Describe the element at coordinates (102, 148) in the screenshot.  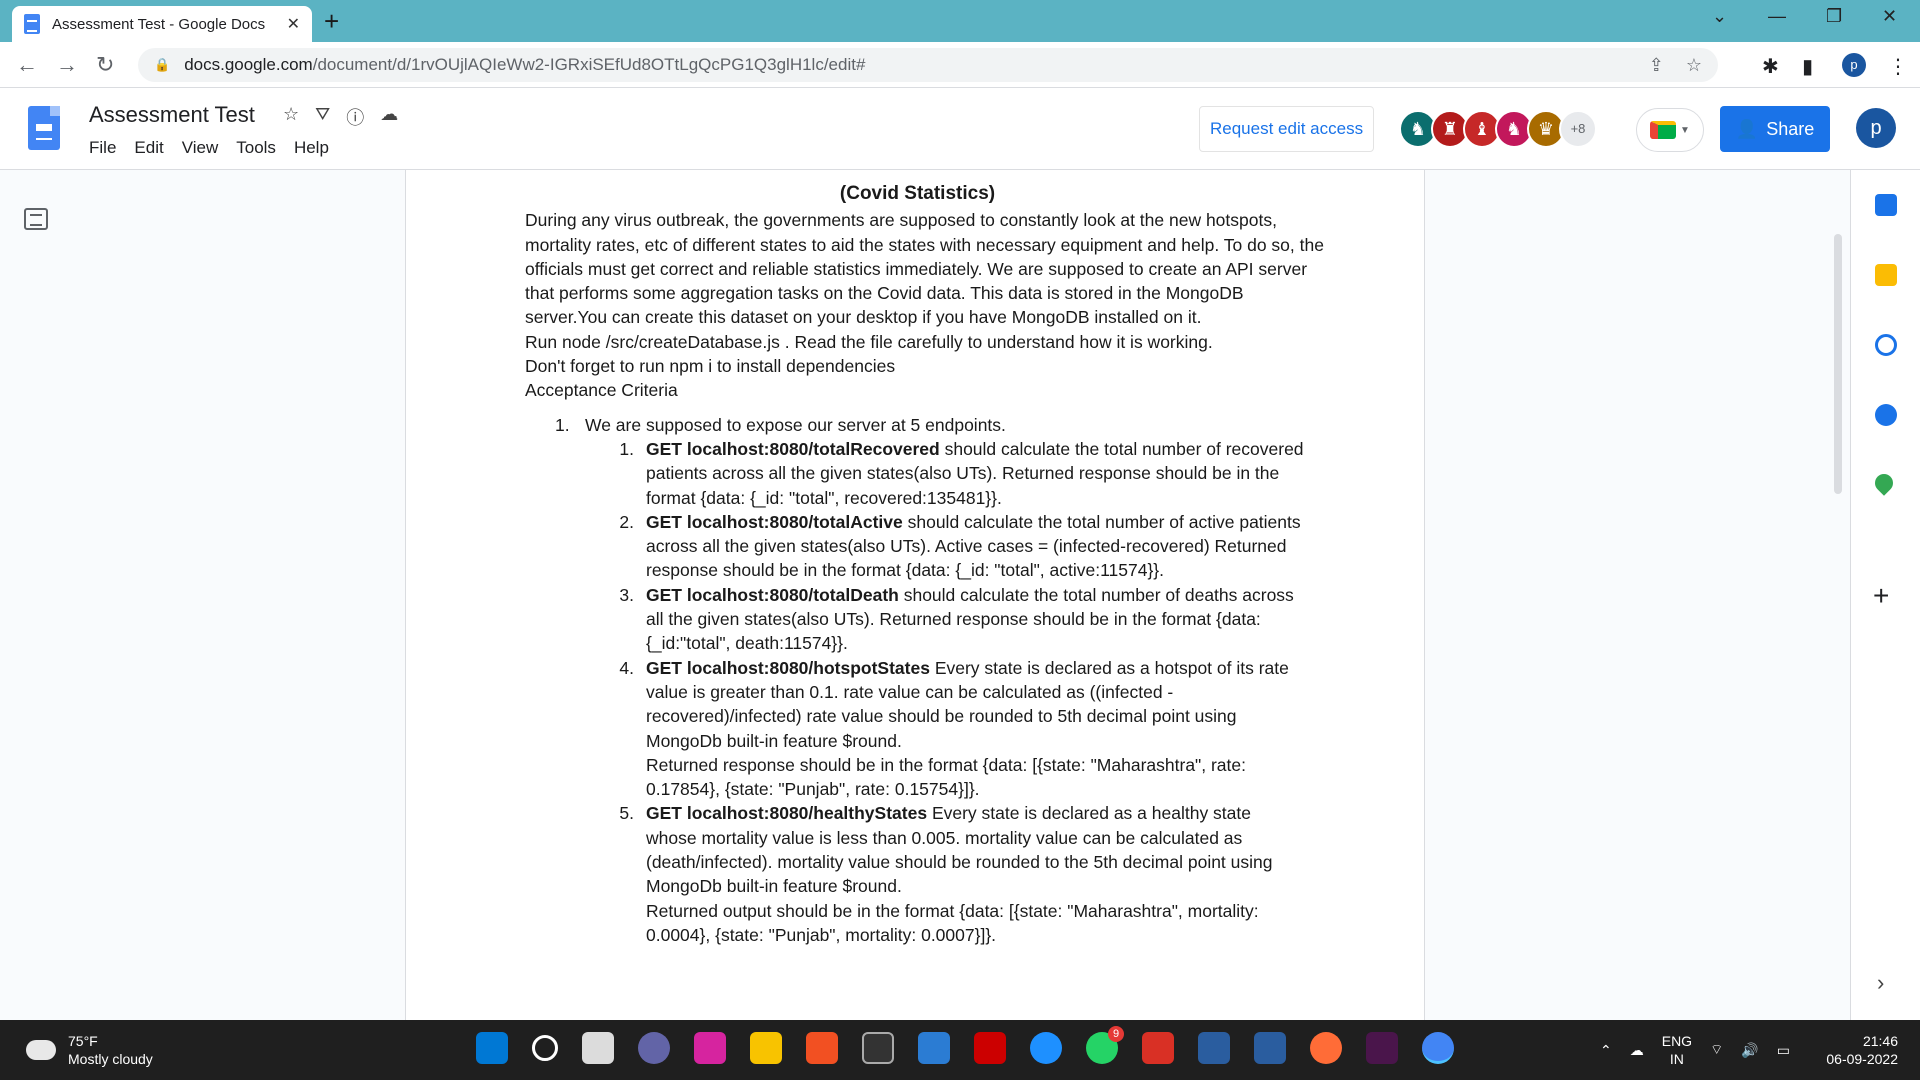
I see `menu-file: File` at that location.